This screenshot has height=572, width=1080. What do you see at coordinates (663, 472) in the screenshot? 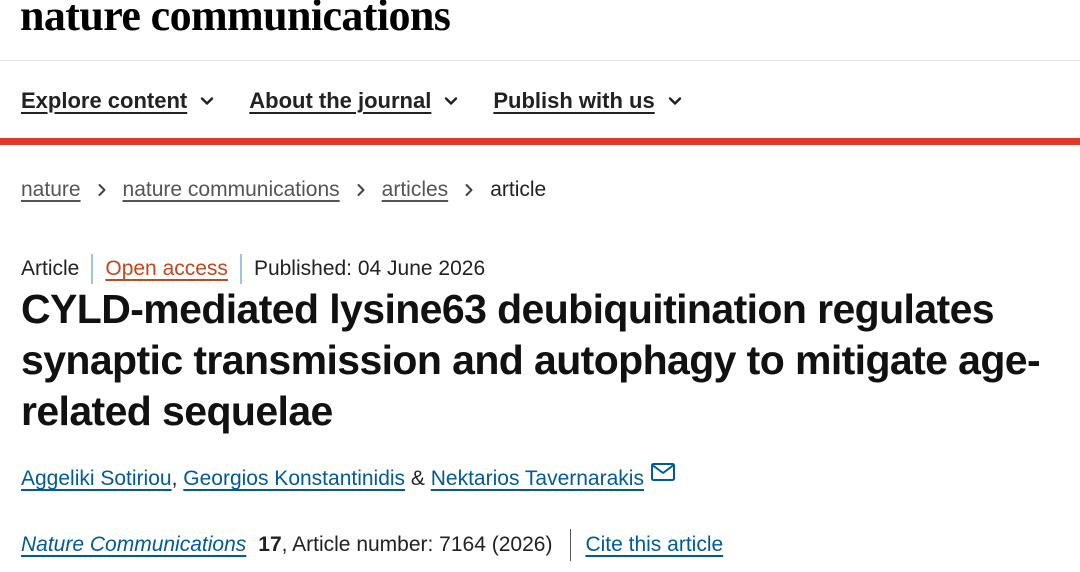
I see `mail-icon` at bounding box center [663, 472].